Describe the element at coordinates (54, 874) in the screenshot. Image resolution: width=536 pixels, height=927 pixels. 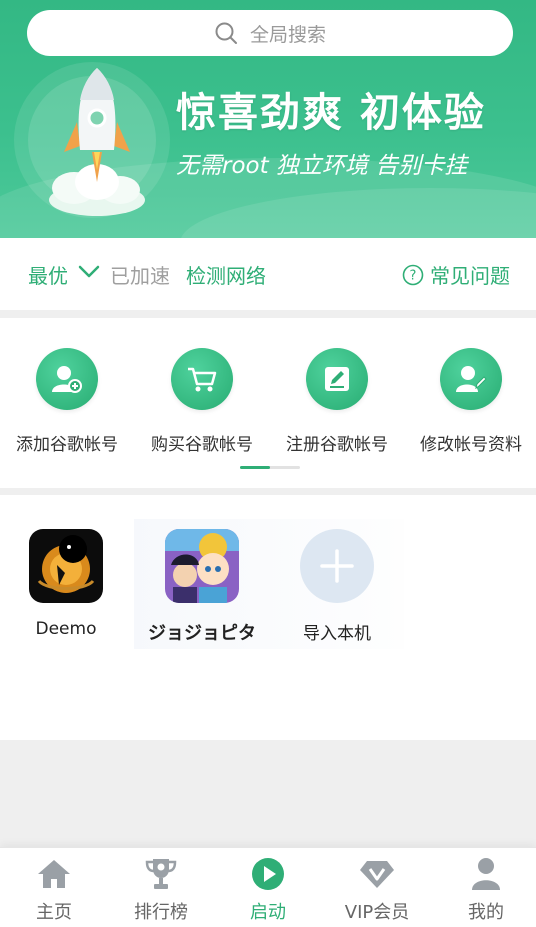
I see `home-icon` at that location.